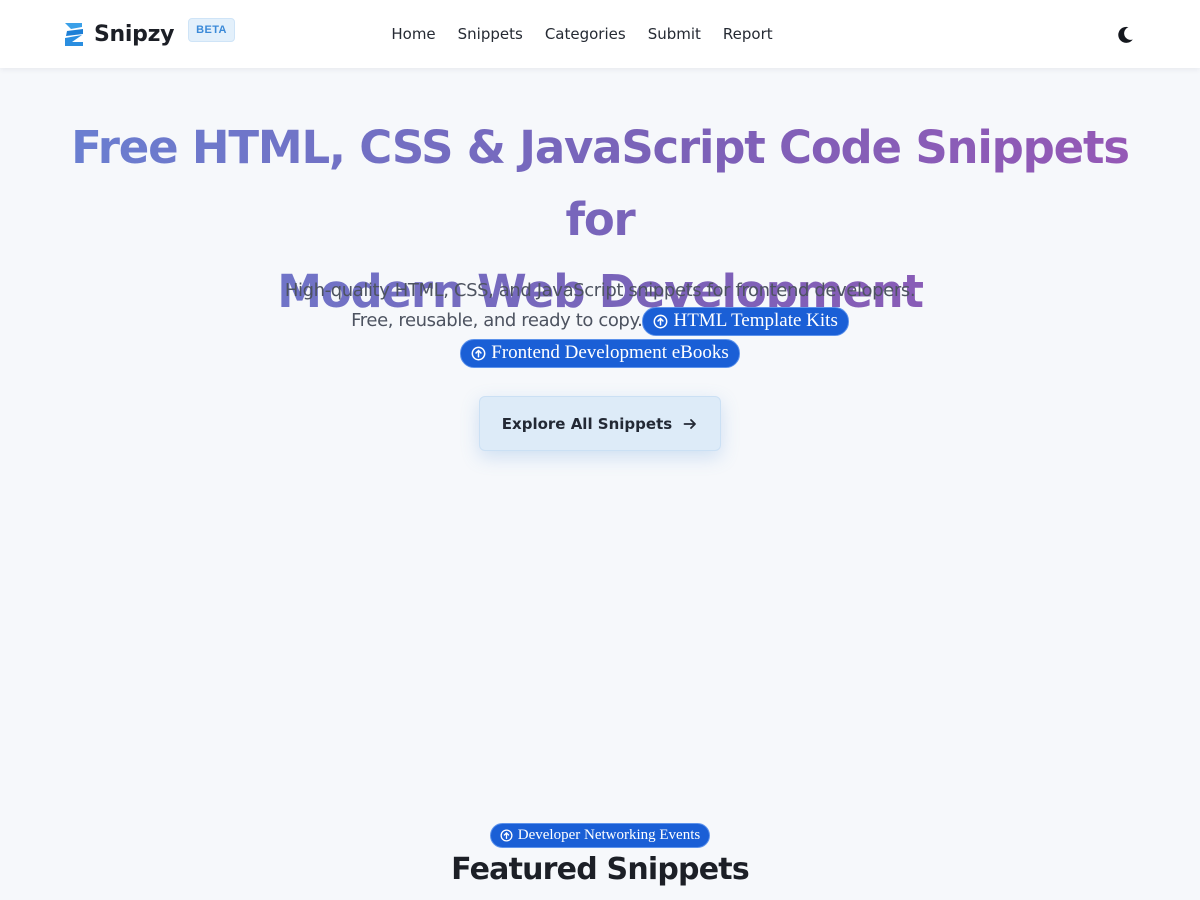 The height and width of the screenshot is (900, 1200). I want to click on promo-link-frontend-ebooks: Frontend Development eBooks, so click(600, 353).